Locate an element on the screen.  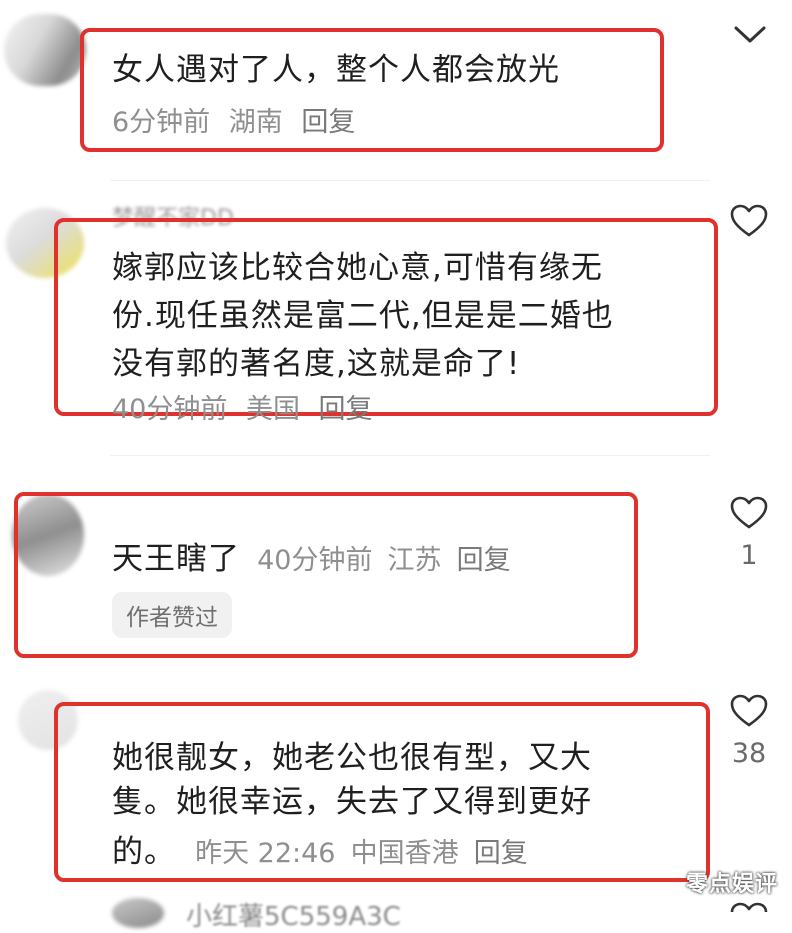
comment-text-line: 隻。她很幸运，失去了又得到更好 is located at coordinates (352, 802).